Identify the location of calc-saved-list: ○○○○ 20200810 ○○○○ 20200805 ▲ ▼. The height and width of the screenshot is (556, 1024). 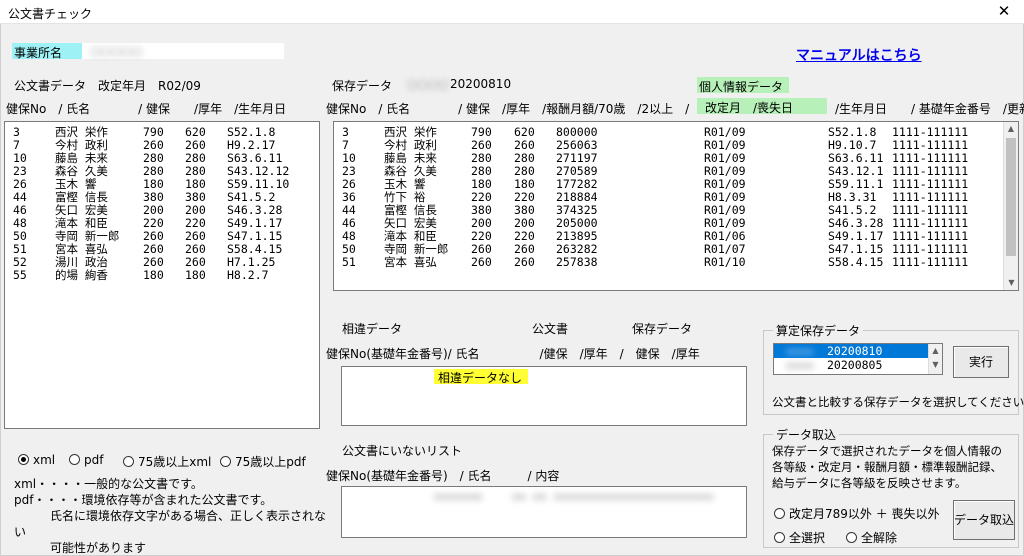
(858, 359).